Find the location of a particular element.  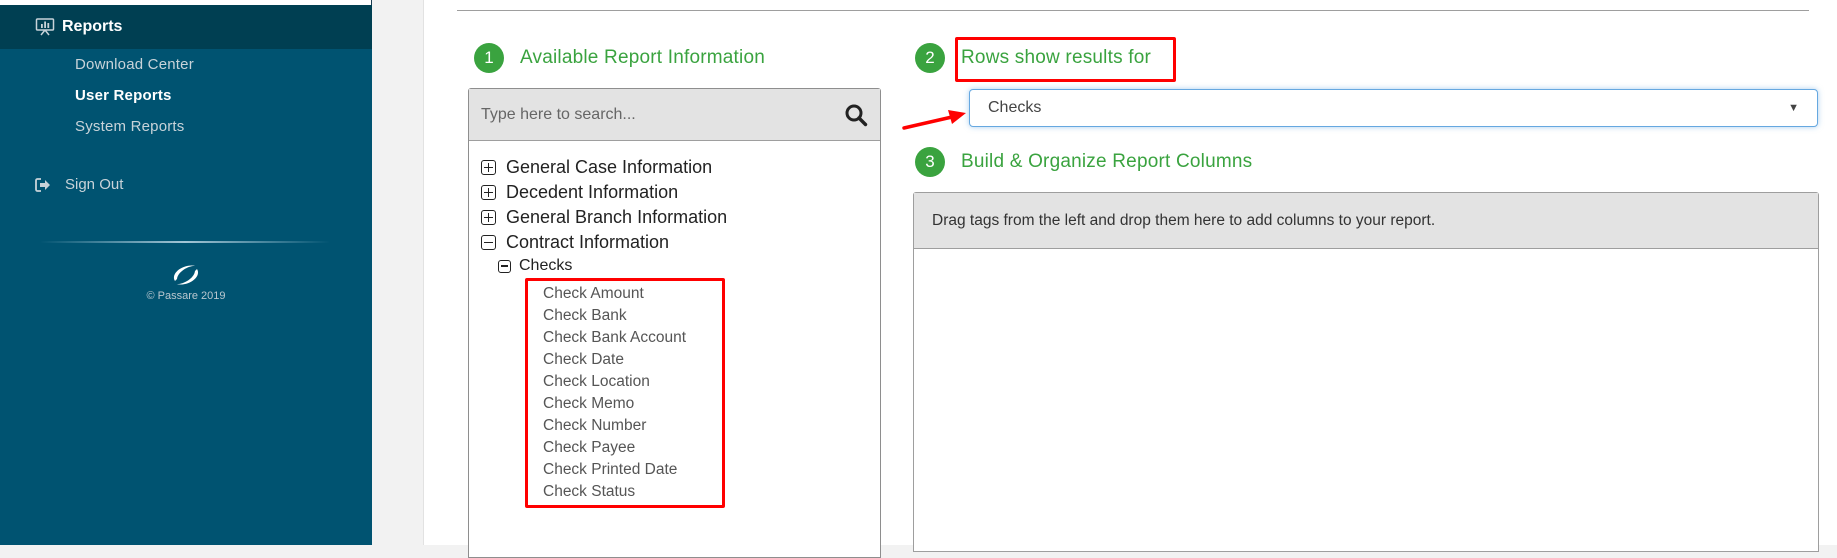

tree-category-decedent: Decedent Information is located at coordinates (680, 192).